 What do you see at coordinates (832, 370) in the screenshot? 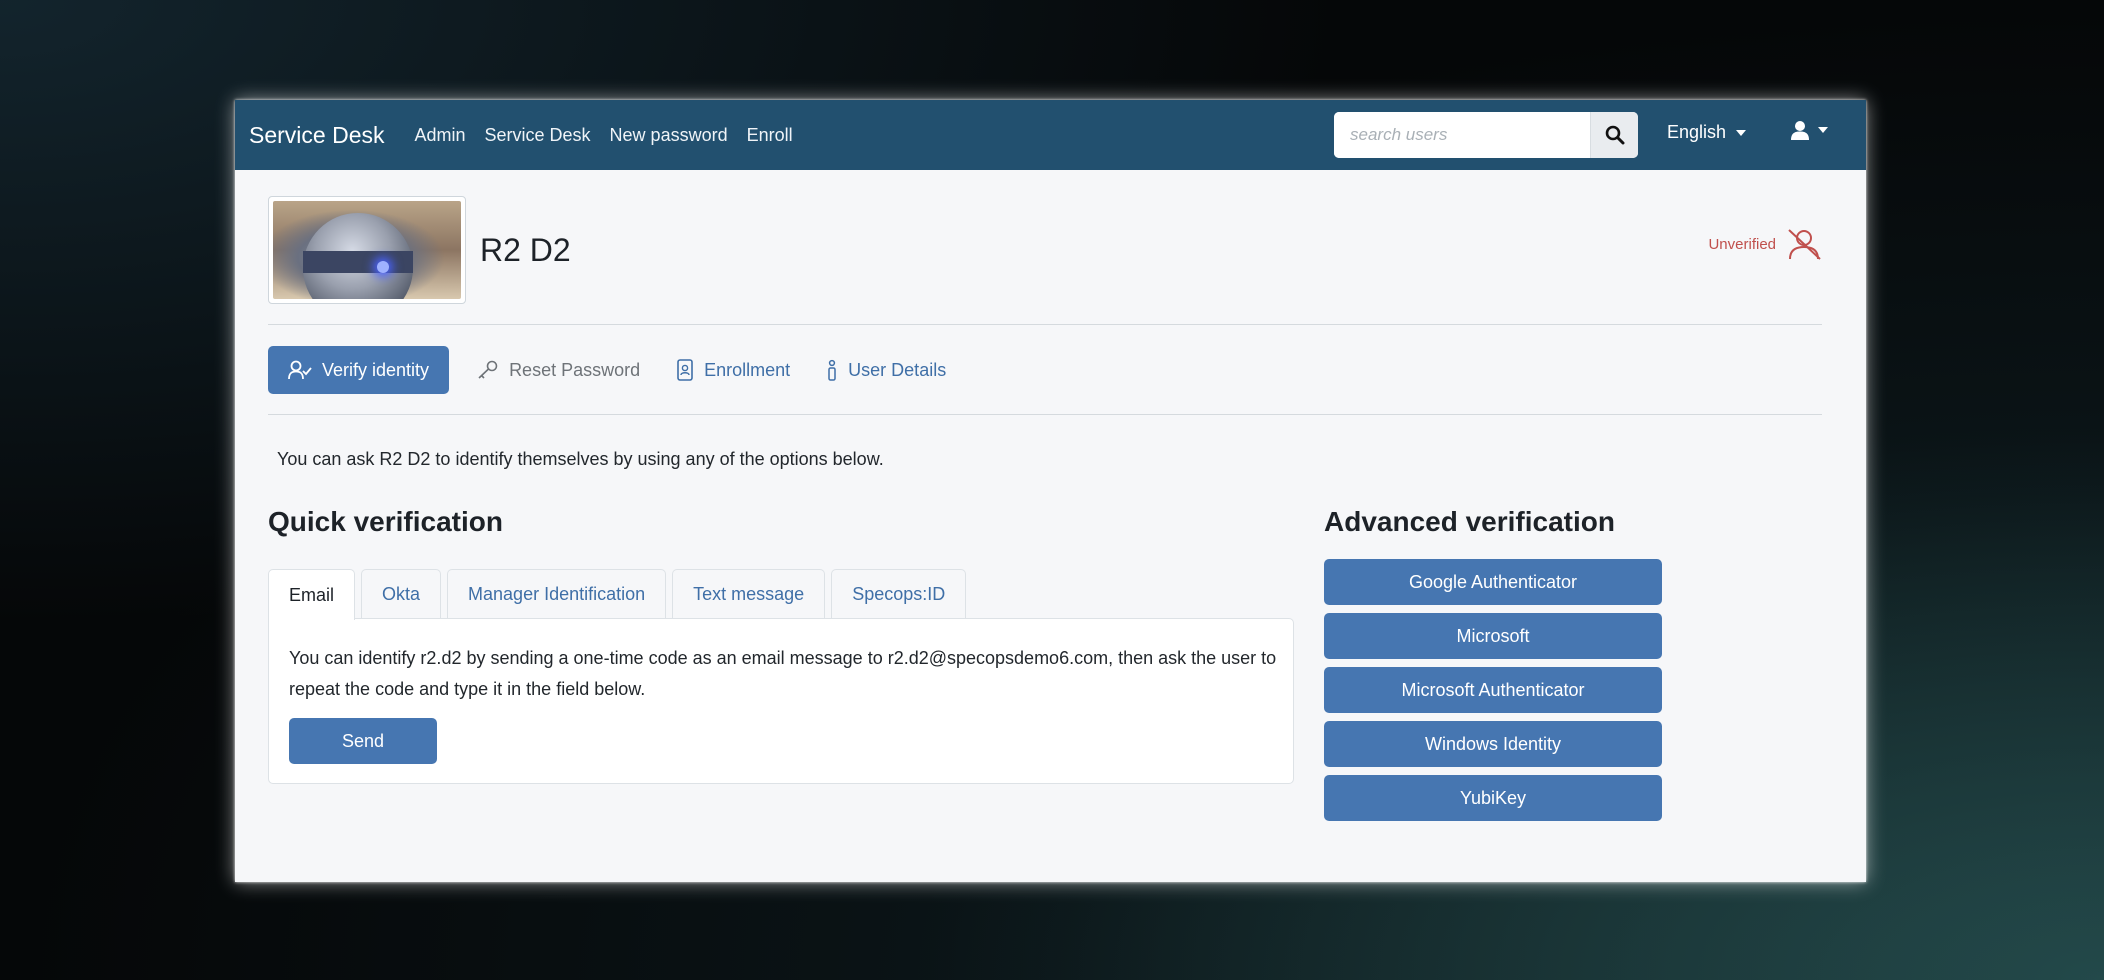
I see `info-icon` at bounding box center [832, 370].